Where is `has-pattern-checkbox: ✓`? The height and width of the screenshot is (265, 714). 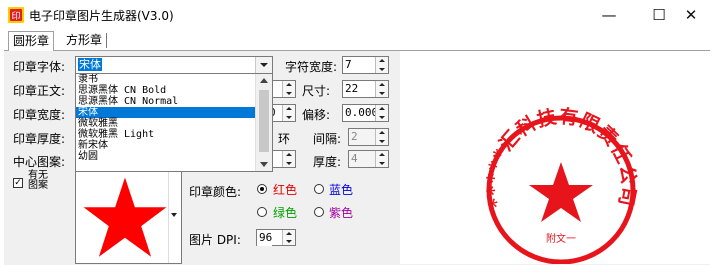
has-pattern-checkbox: ✓ is located at coordinates (18, 183).